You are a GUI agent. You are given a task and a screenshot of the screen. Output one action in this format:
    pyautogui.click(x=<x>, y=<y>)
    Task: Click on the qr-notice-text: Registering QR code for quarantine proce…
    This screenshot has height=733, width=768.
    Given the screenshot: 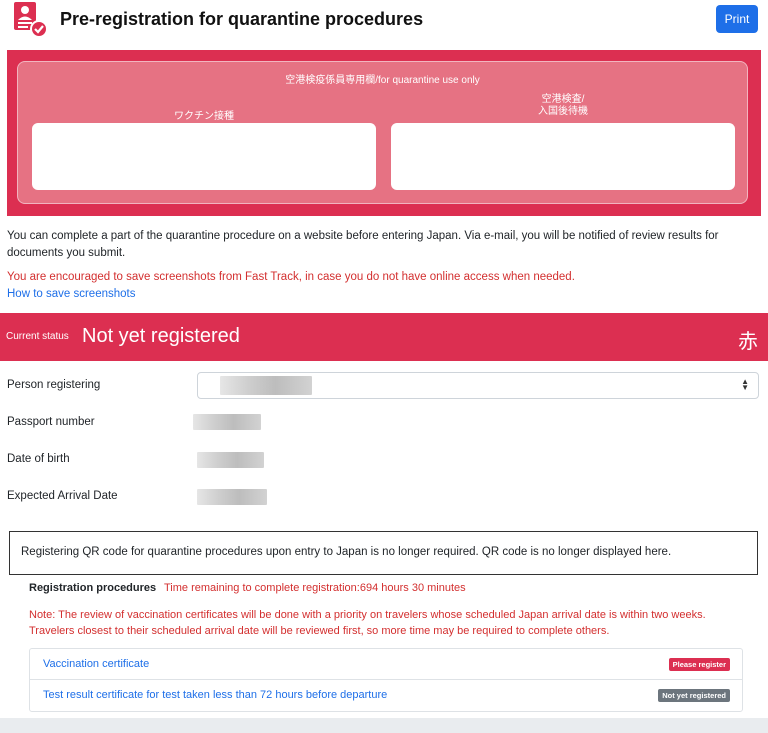 What is the action you would take?
    pyautogui.click(x=346, y=552)
    